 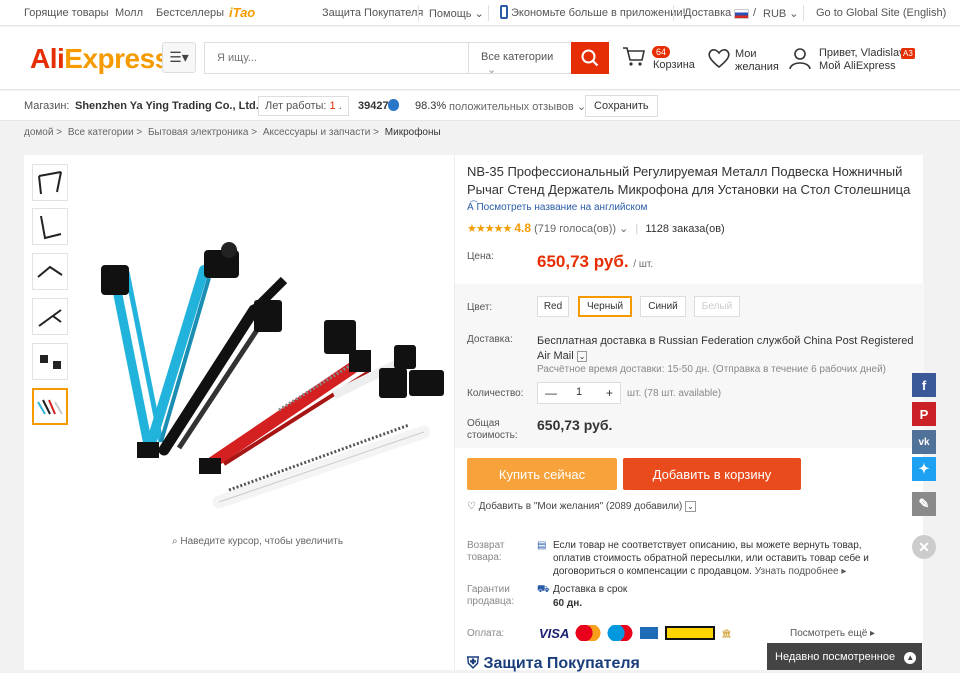 I want to click on ship-to-selector: Доставка в, so click(x=712, y=13).